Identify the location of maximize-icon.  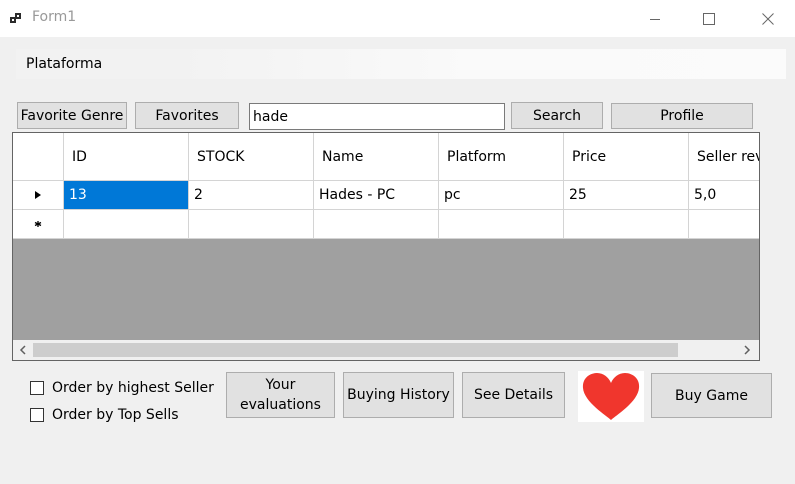
(709, 18).